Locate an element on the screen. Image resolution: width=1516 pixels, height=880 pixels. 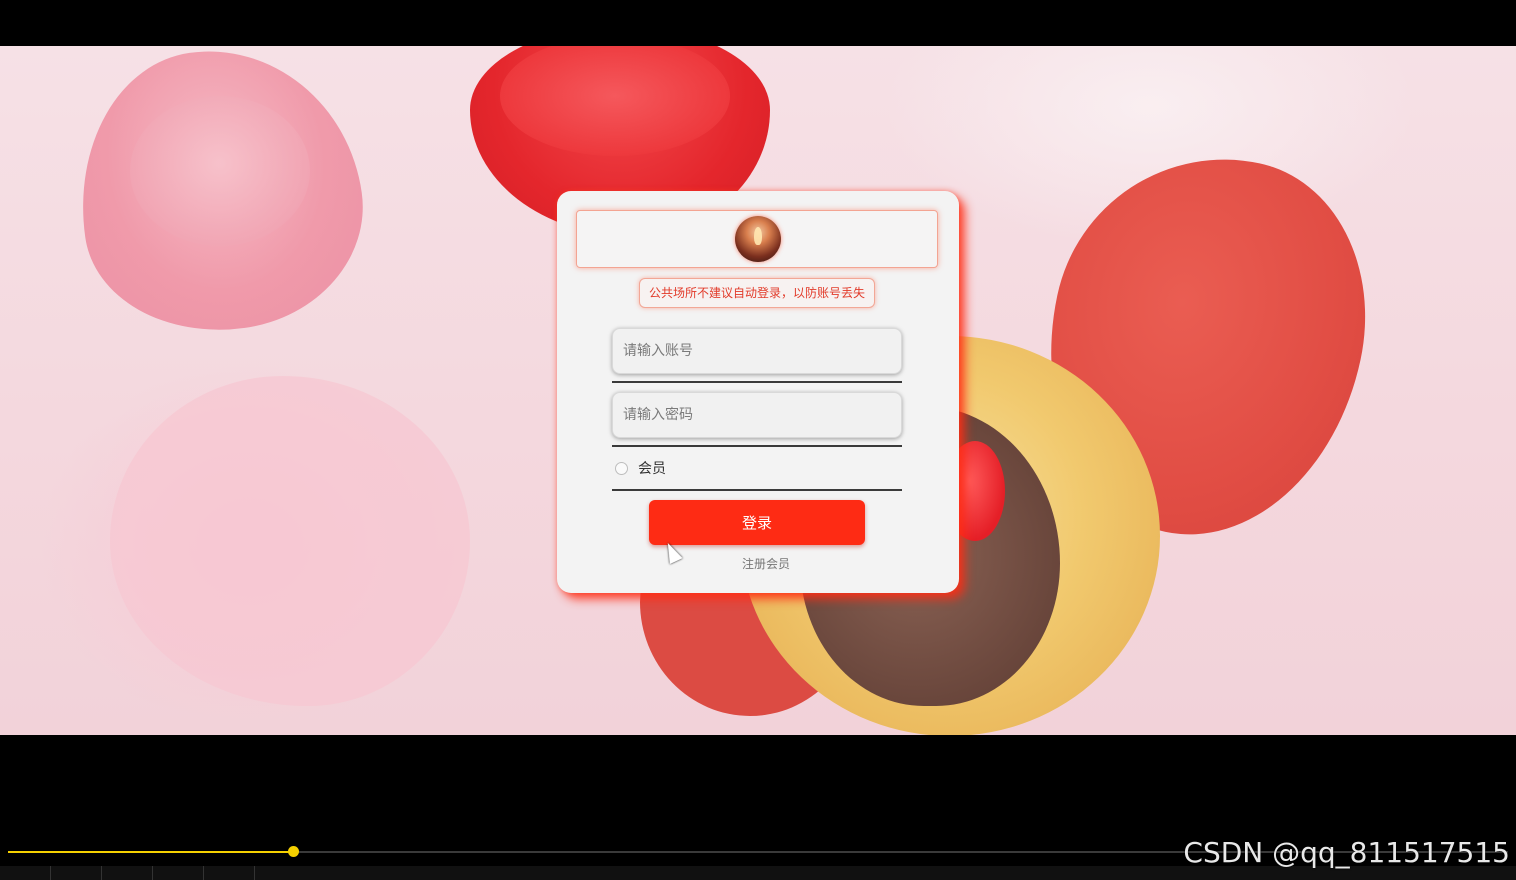
candle-flame-icon is located at coordinates (758, 236).